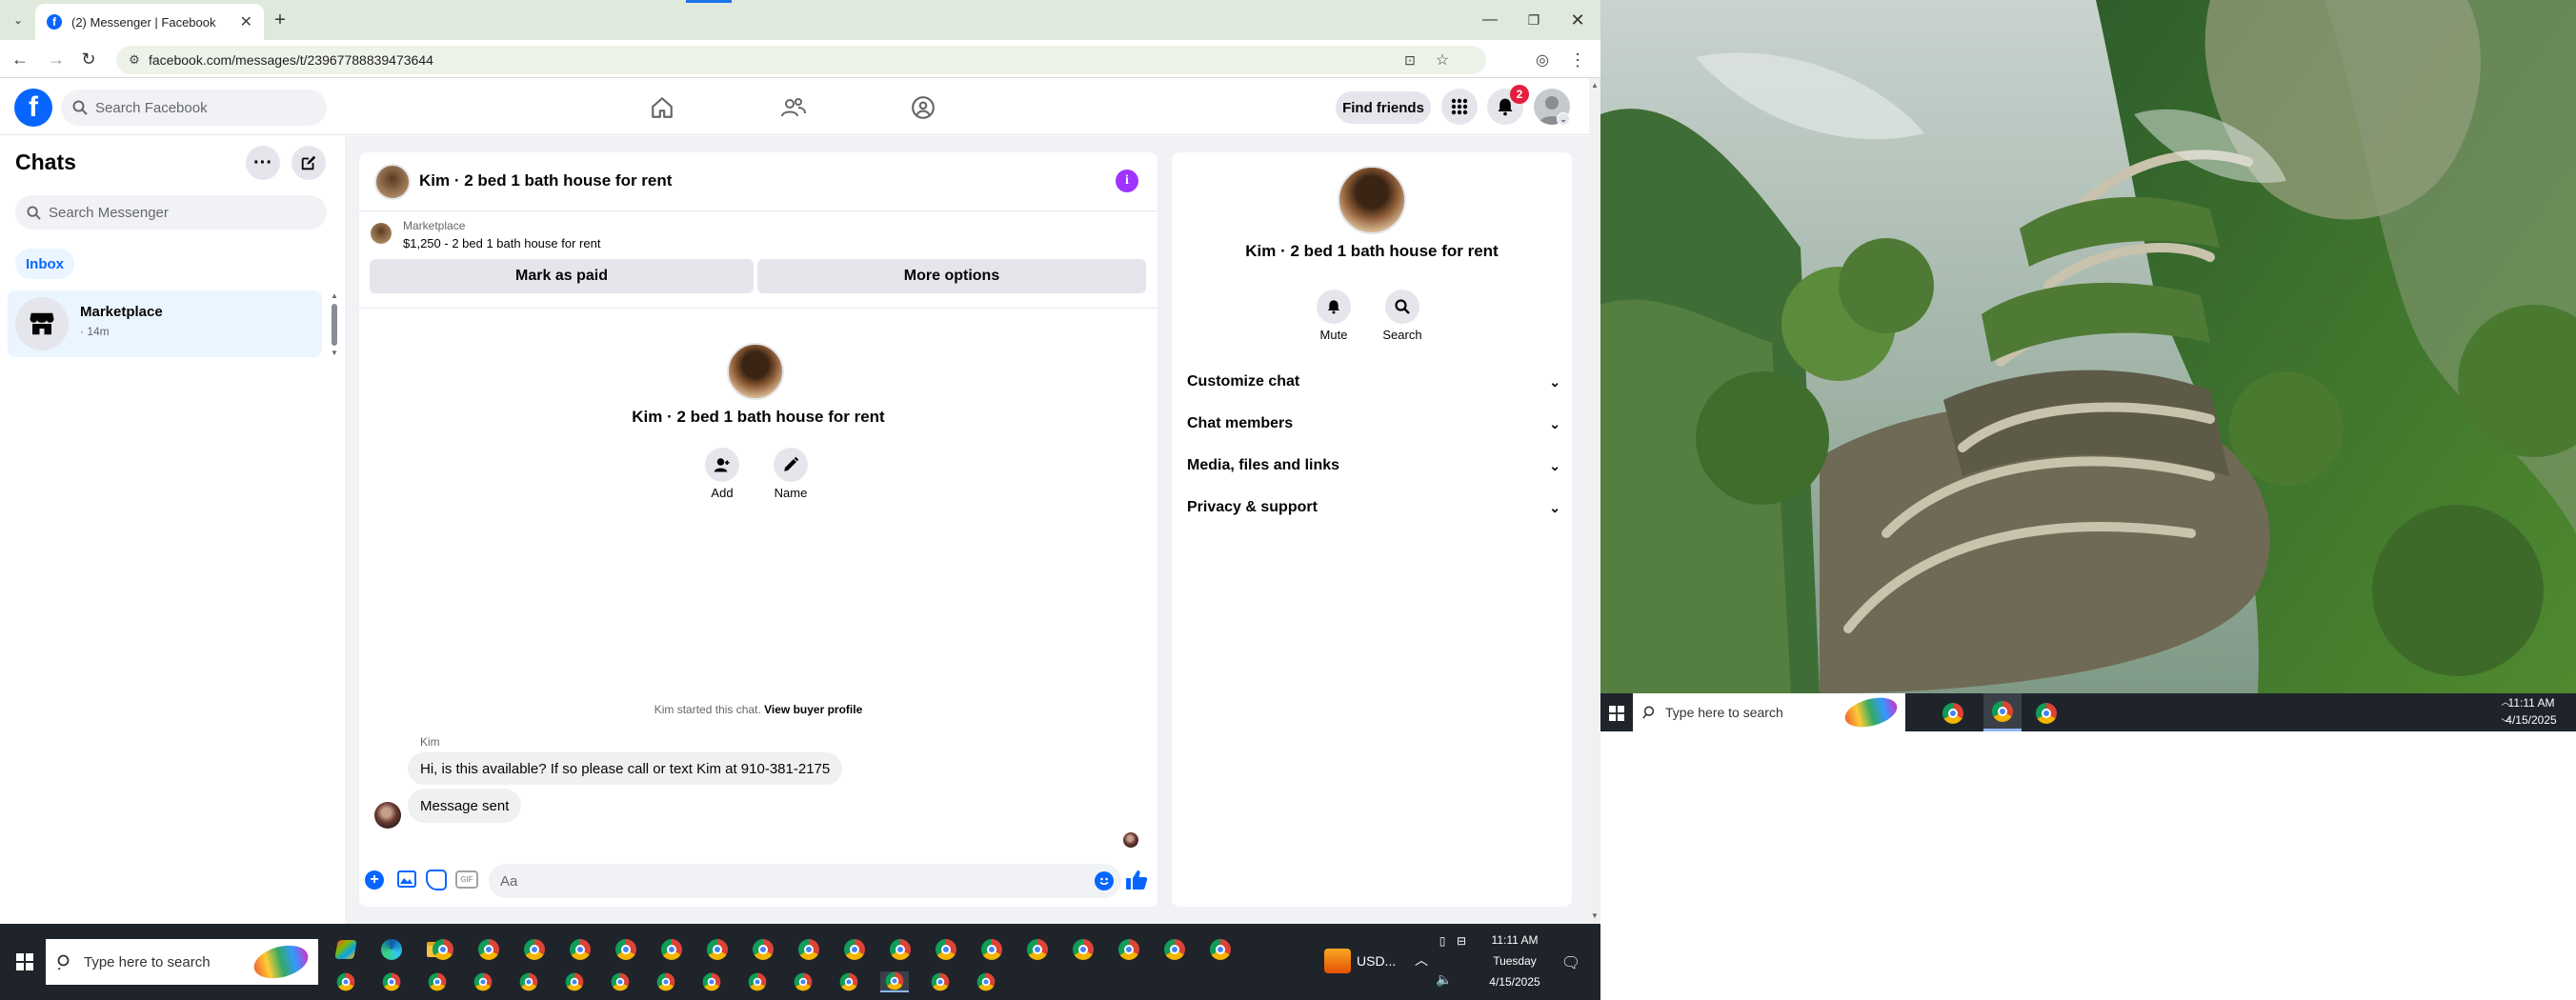 The height and width of the screenshot is (1000, 2576). Describe the element at coordinates (182, 962) in the screenshot. I see `taskbar-search-box: Type here to search` at that location.